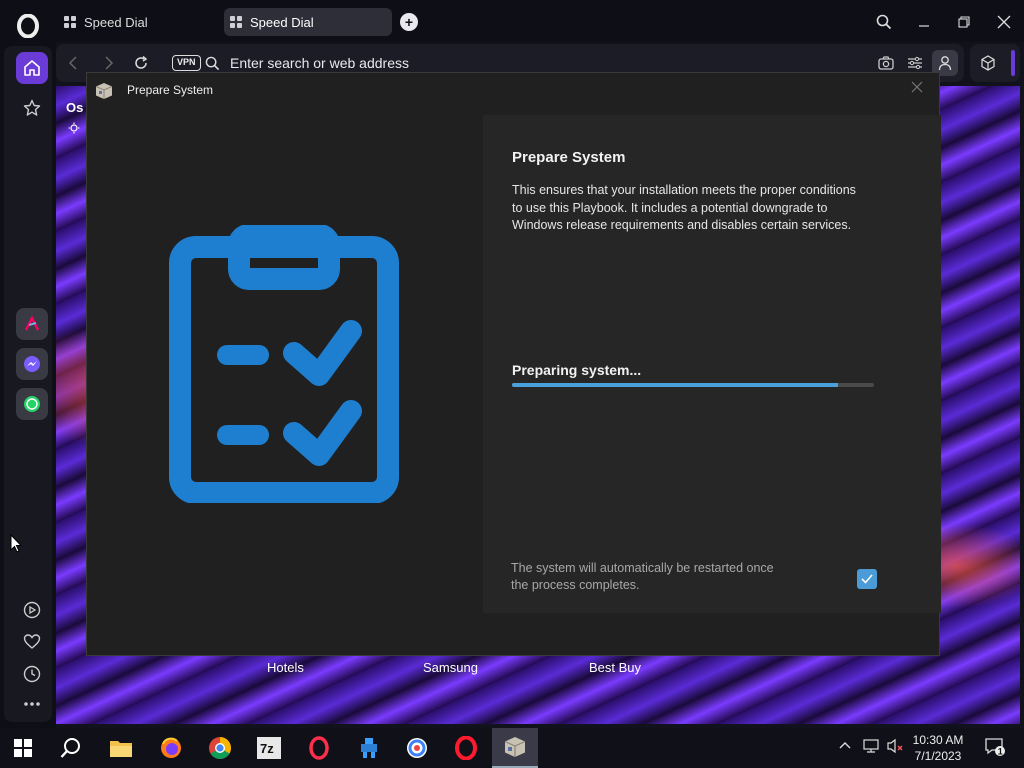 The width and height of the screenshot is (1024, 768). I want to click on opera-icon, so click(466, 748).